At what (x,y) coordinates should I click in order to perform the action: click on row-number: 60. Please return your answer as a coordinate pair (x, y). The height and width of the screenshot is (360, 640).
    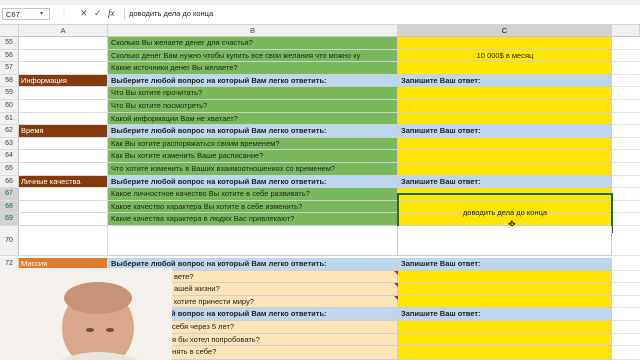
    Looking at the image, I should click on (9, 106).